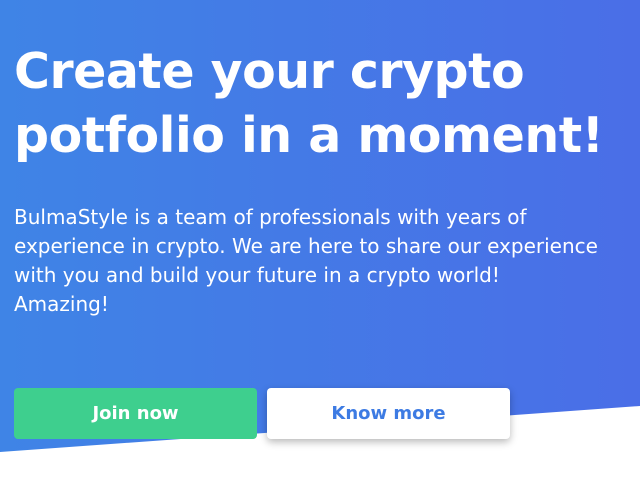  I want to click on hero-title-line-1: Create your crypto, so click(269, 71).